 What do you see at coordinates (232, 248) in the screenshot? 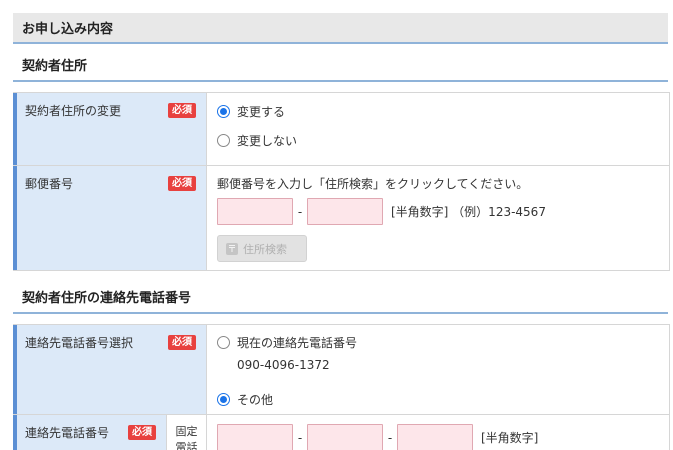
I see `postal-mark-icon: 〒` at bounding box center [232, 248].